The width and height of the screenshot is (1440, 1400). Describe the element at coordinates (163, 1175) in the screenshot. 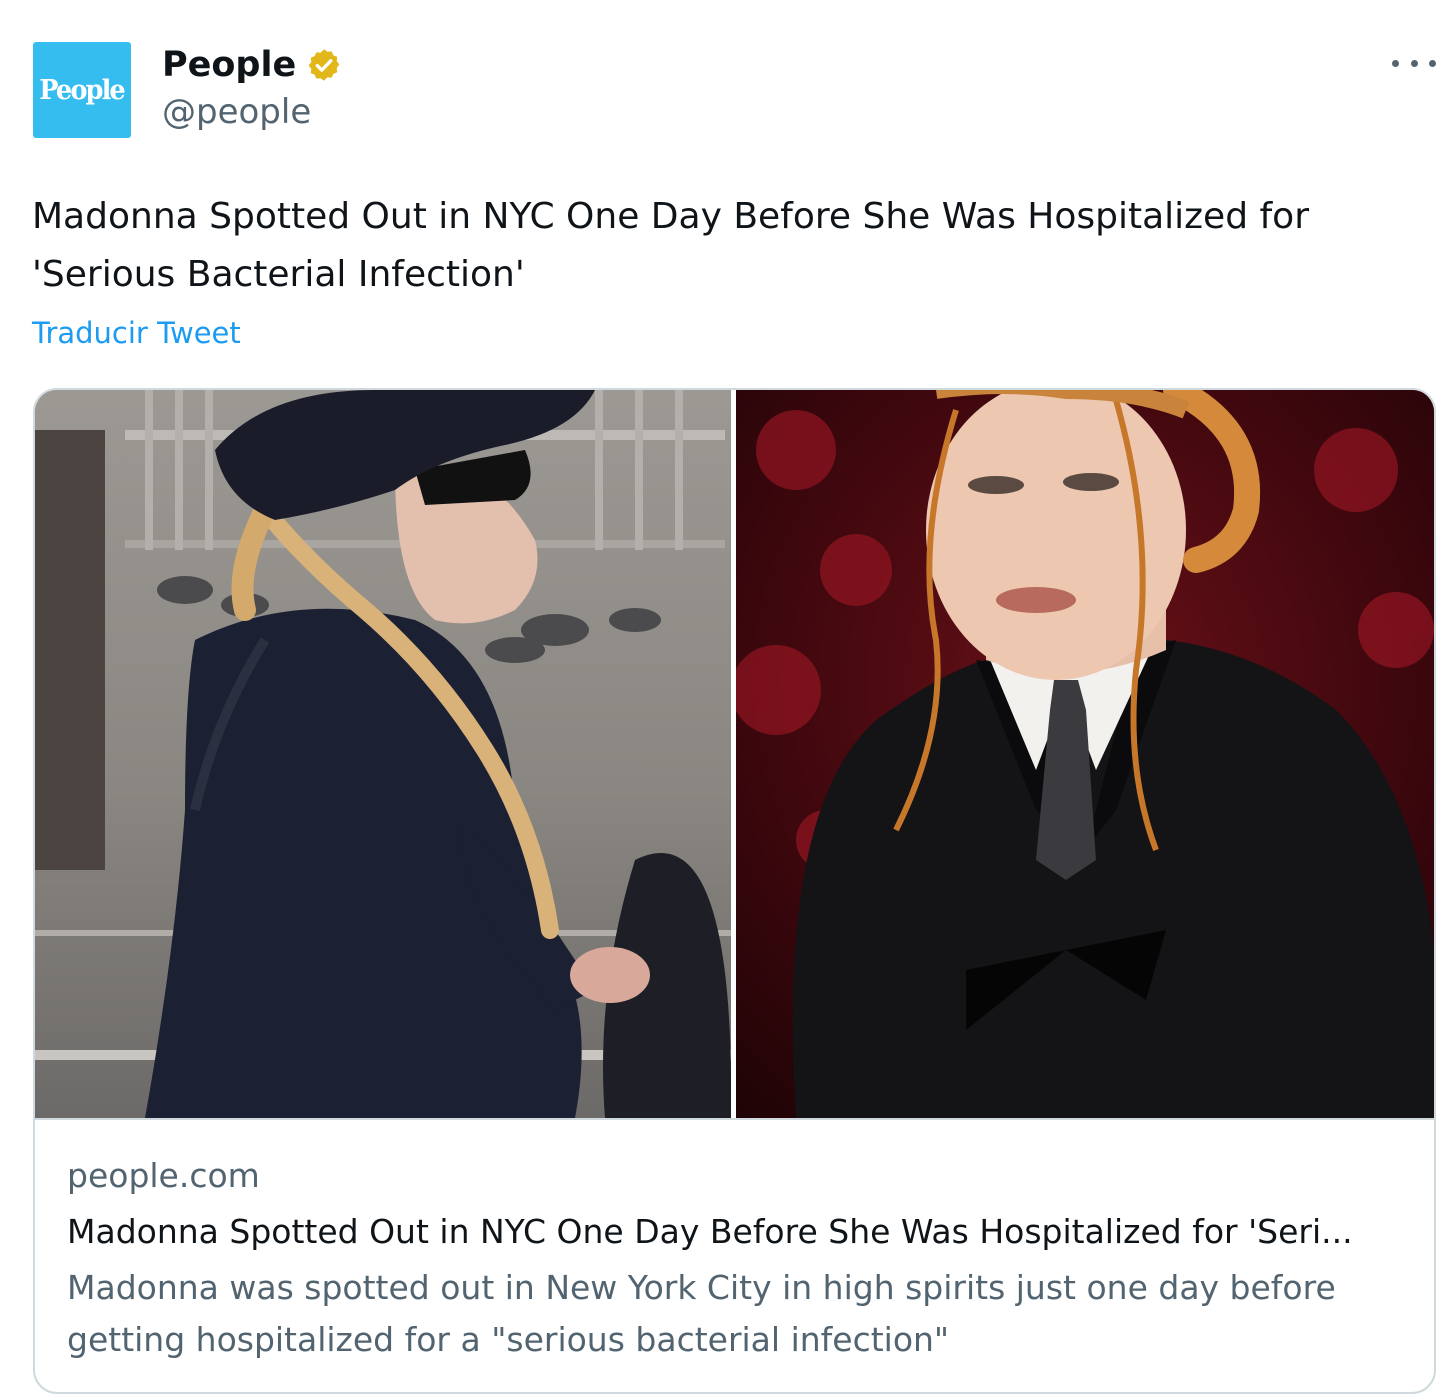

I see `card-domain: people.com` at that location.